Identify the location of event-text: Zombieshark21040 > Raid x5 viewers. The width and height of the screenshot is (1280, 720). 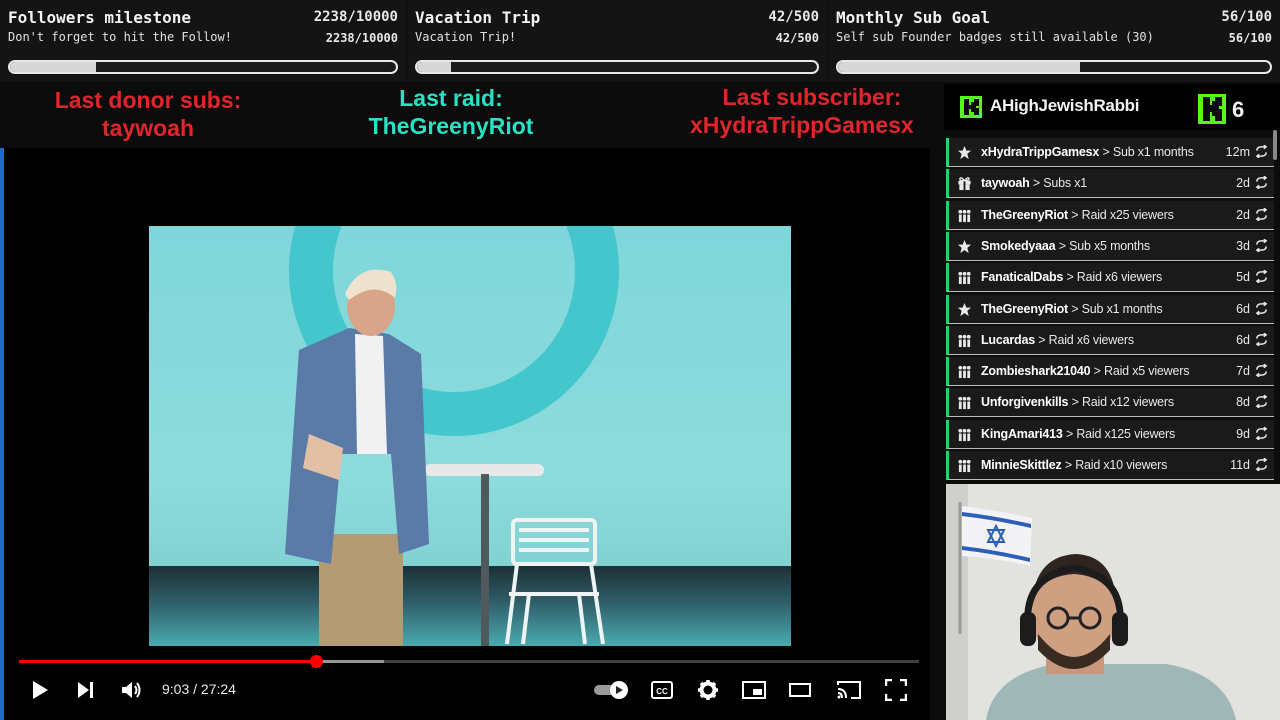
(1085, 371).